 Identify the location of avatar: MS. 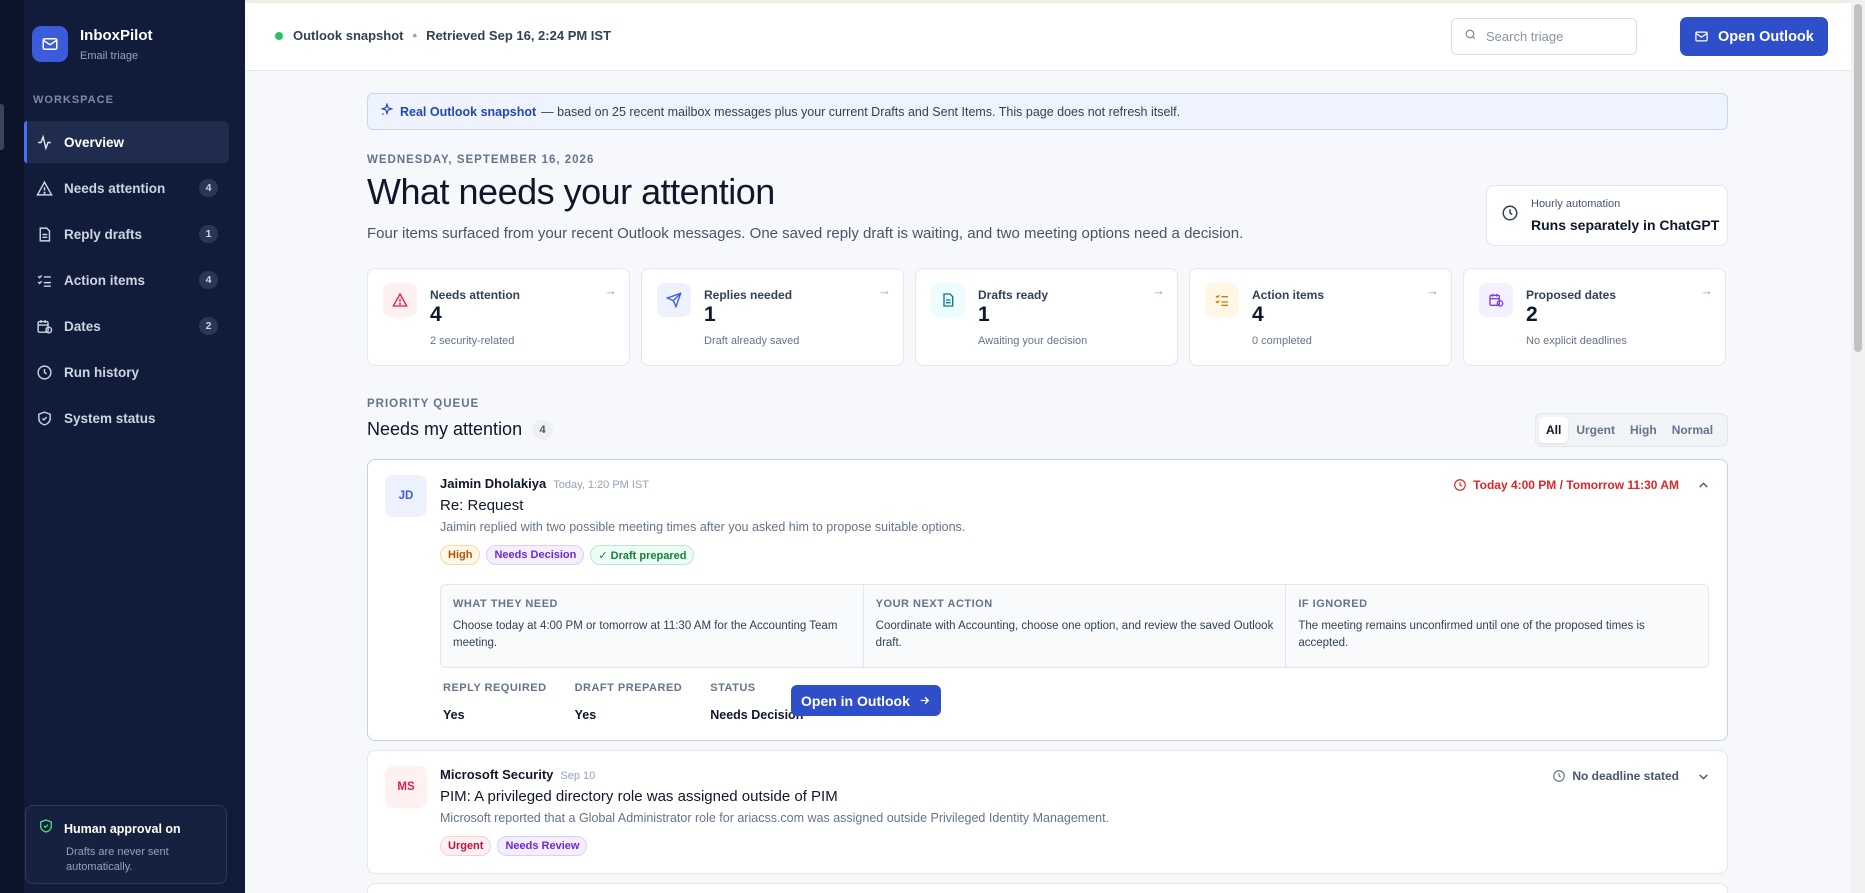
(406, 787).